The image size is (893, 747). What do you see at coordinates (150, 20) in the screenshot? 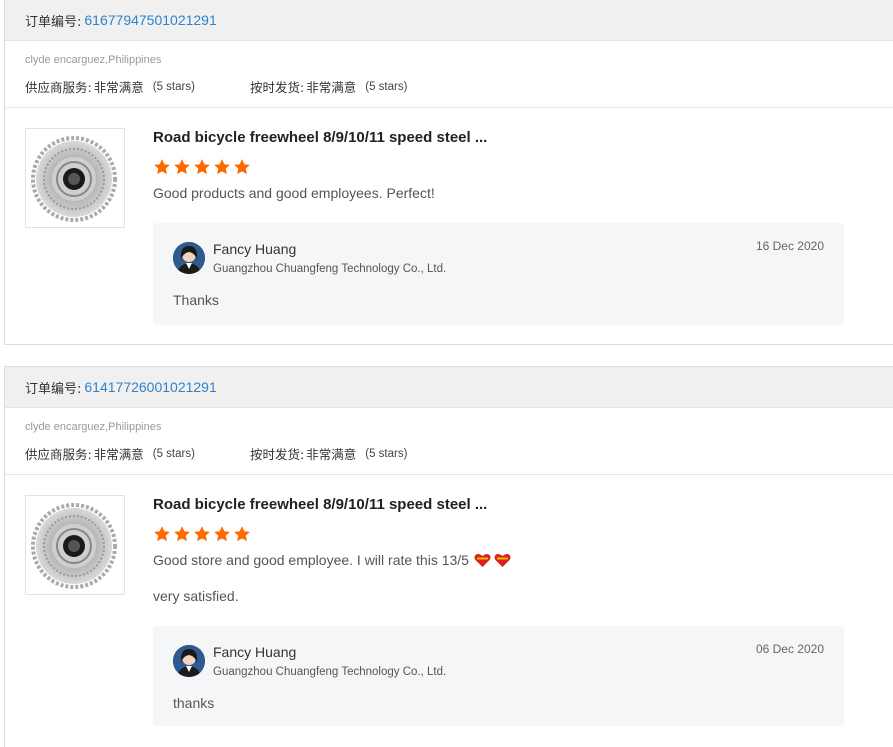
I see `order-number-link: 61677947501021291` at bounding box center [150, 20].